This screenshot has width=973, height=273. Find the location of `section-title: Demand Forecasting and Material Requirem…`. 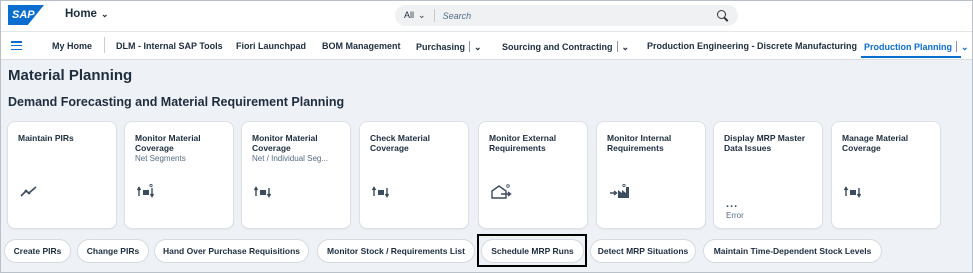

section-title: Demand Forecasting and Material Requirem… is located at coordinates (176, 102).